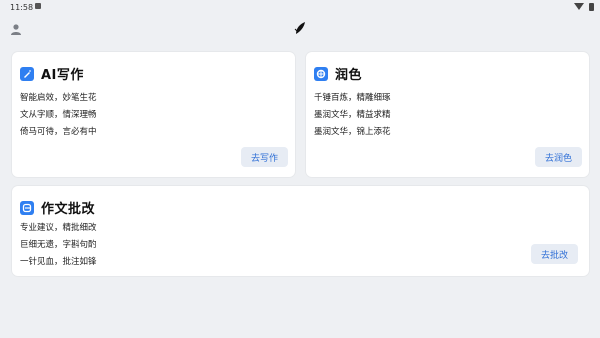 The height and width of the screenshot is (338, 600). Describe the element at coordinates (16, 29) in the screenshot. I see `profile-icon` at that location.